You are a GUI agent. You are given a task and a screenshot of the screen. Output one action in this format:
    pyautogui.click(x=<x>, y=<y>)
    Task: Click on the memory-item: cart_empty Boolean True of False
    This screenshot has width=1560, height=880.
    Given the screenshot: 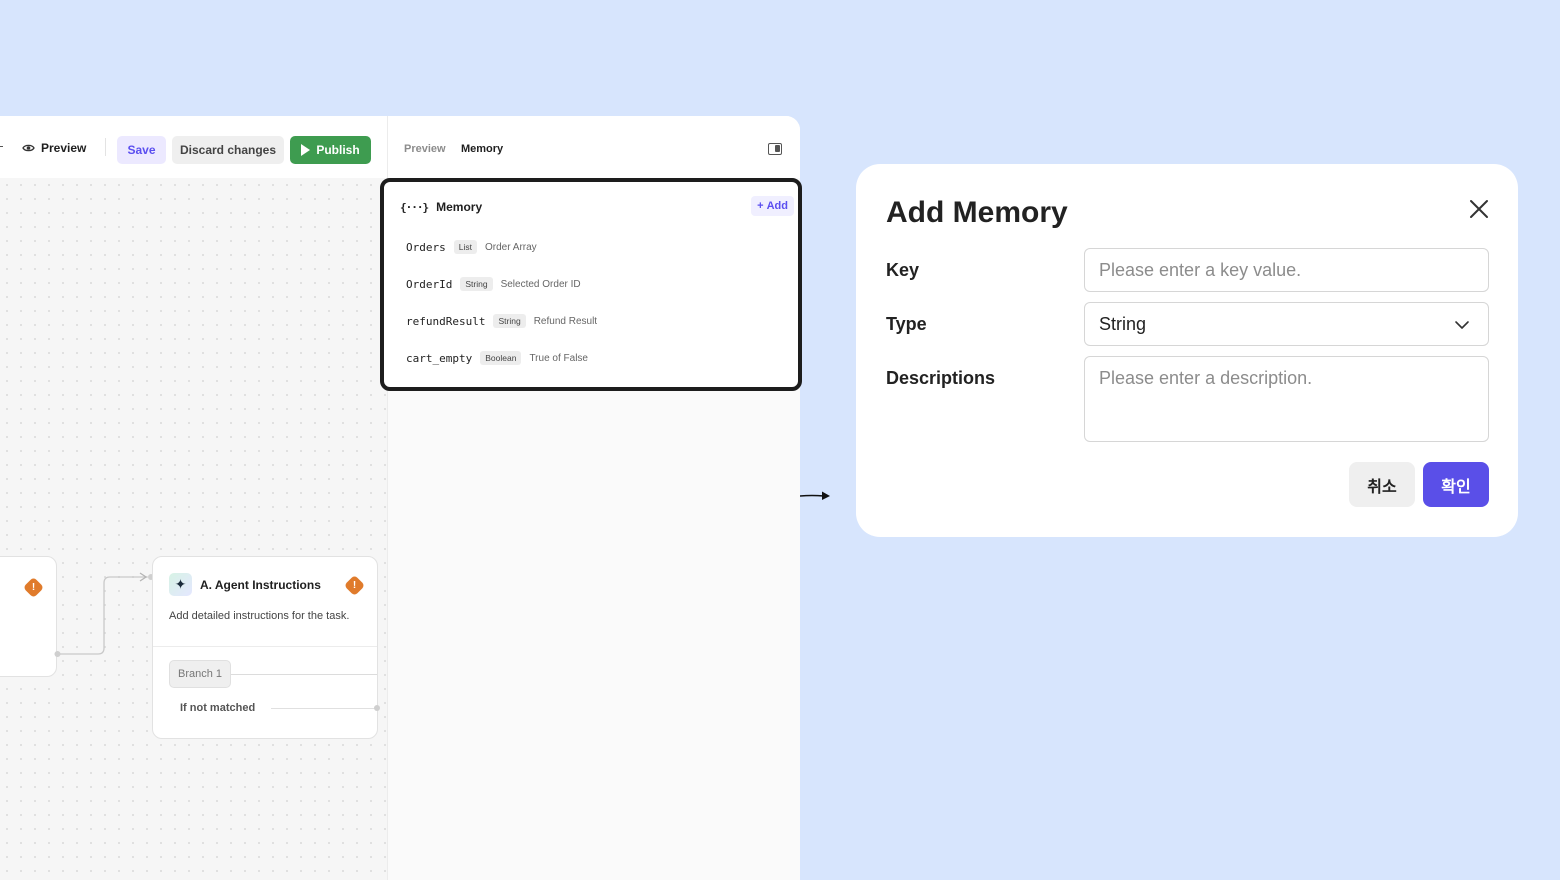 What is the action you would take?
    pyautogui.click(x=497, y=358)
    